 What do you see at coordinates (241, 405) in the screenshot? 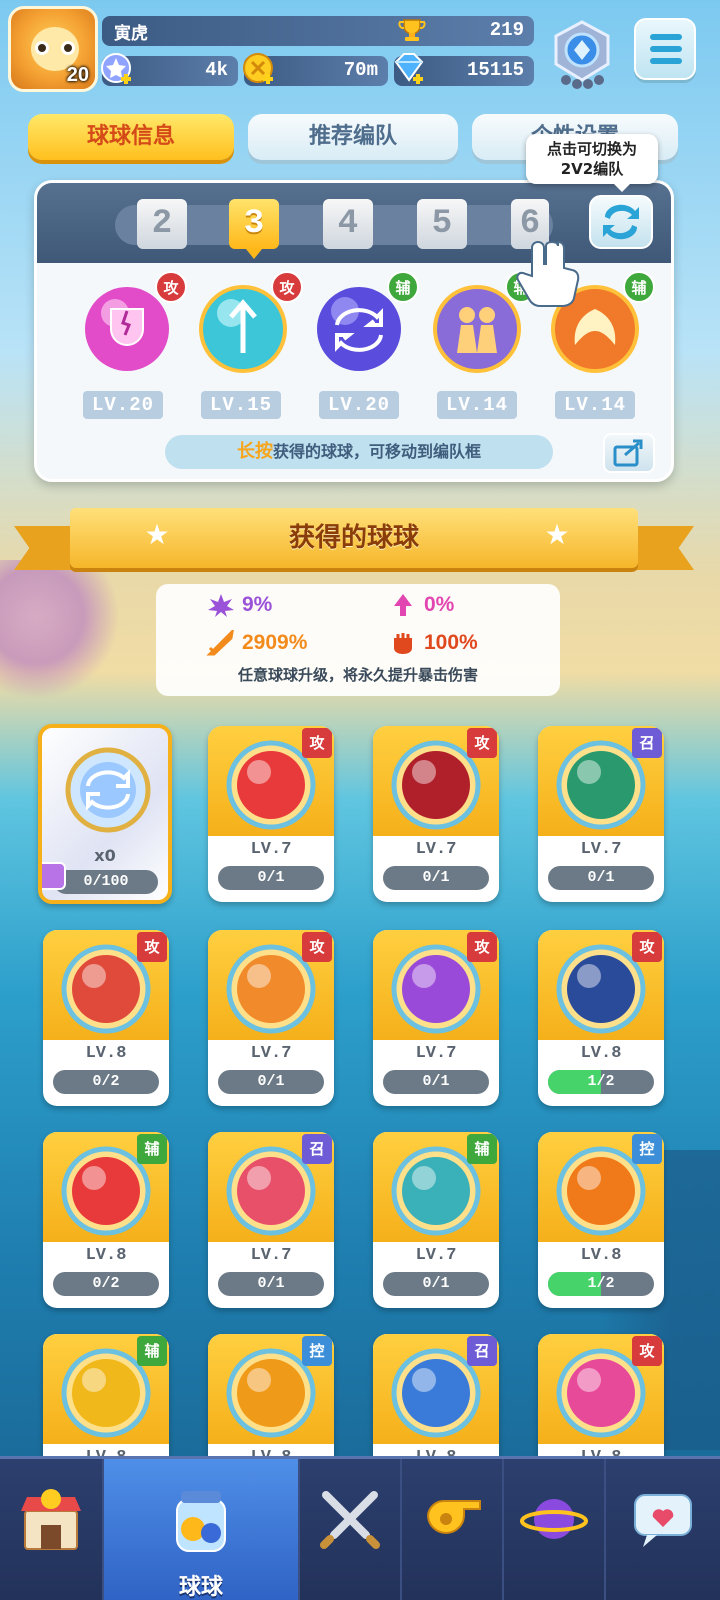
I see `team-ball-level: LV.15` at bounding box center [241, 405].